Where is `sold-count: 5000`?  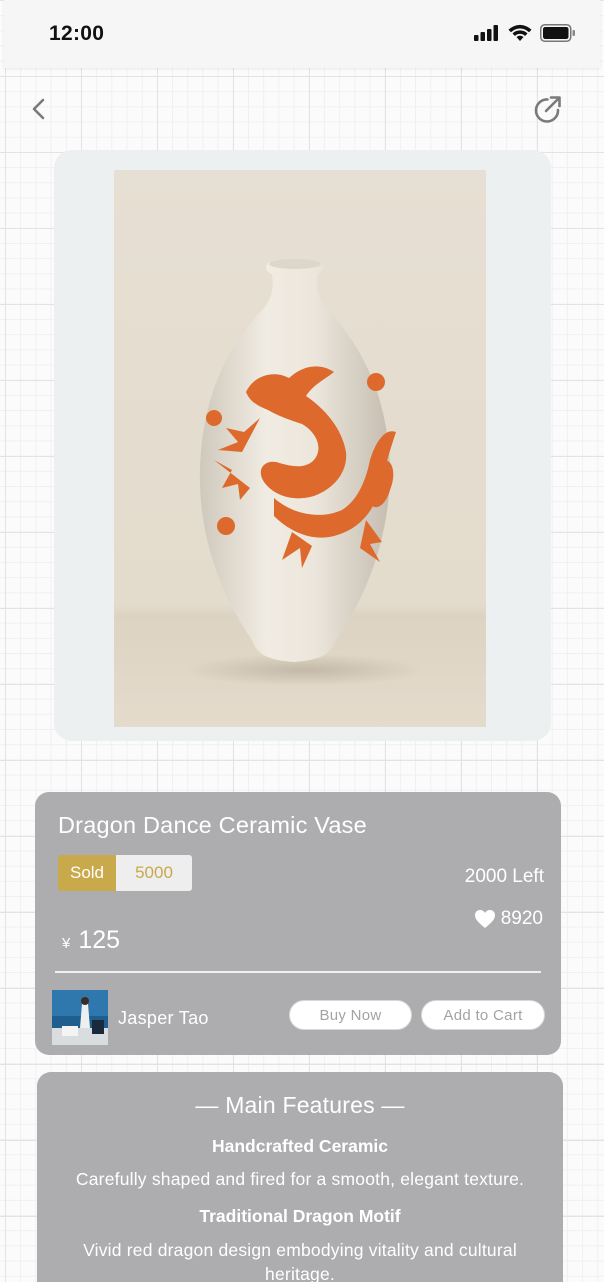 sold-count: 5000 is located at coordinates (154, 873).